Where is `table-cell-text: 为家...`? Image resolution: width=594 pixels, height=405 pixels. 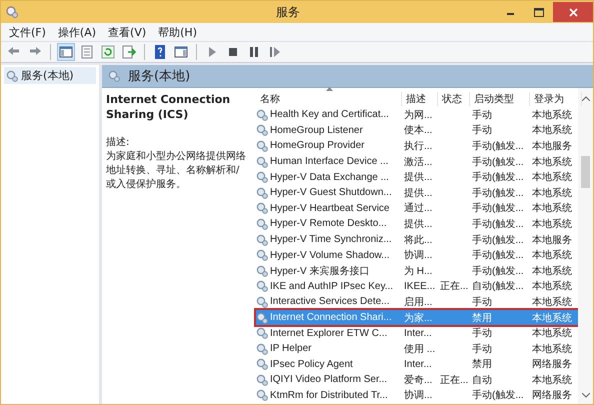 table-cell-text: 为家... is located at coordinates (418, 318).